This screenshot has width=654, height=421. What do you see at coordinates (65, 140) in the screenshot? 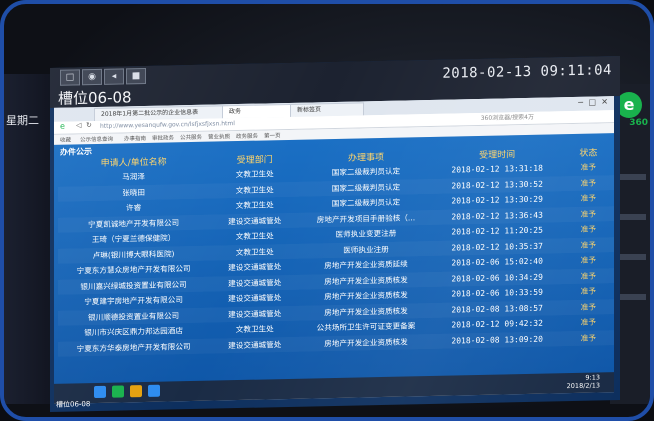
I see `fav-item: 收藏` at bounding box center [65, 140].